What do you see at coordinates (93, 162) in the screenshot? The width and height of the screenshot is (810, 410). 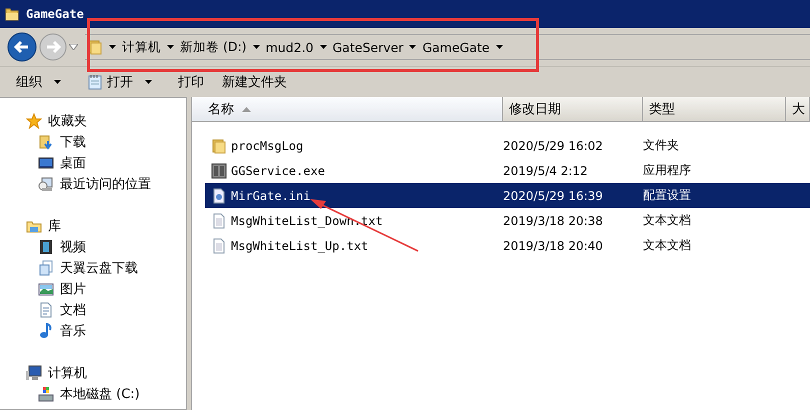 I see `nav-item: 桌面` at bounding box center [93, 162].